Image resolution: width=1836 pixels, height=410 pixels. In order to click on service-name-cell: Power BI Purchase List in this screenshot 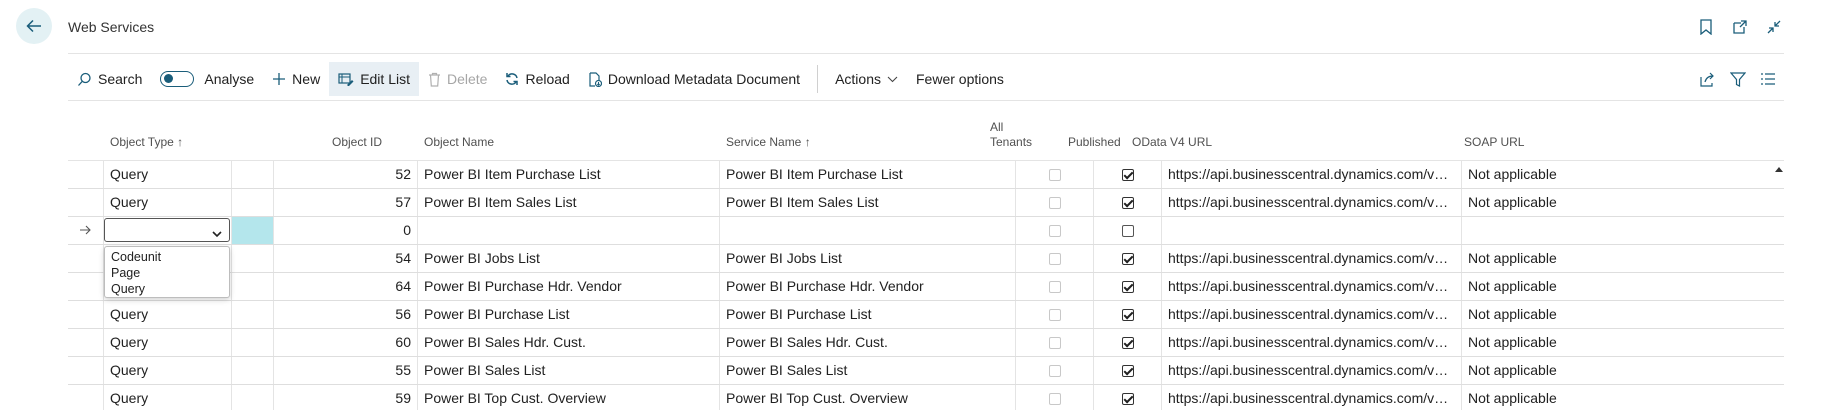, I will do `click(868, 314)`.